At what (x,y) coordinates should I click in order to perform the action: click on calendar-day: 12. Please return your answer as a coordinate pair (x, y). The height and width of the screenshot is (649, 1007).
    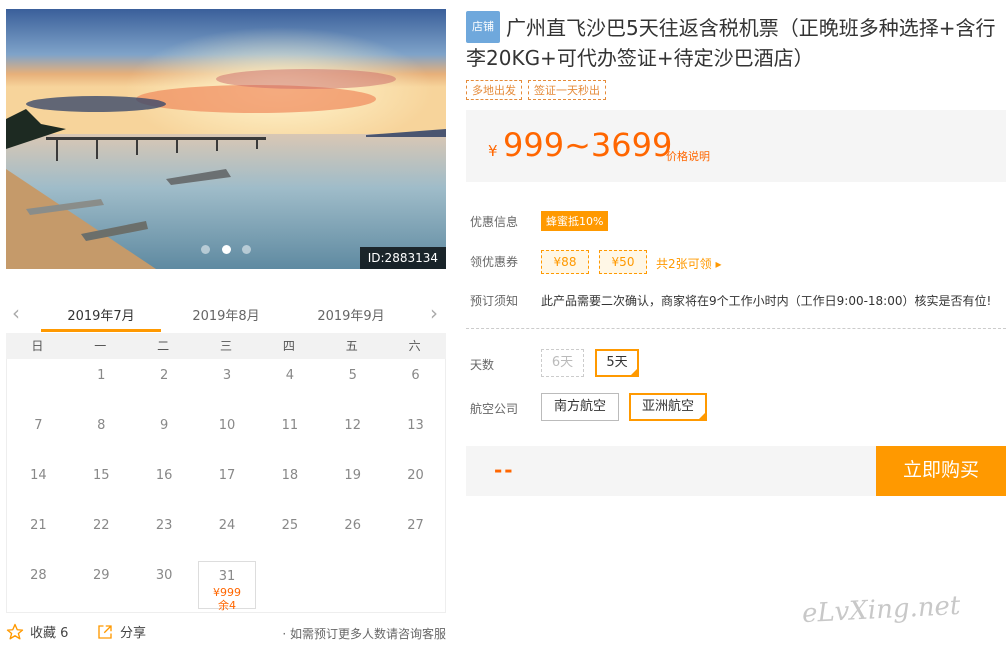
    Looking at the image, I should click on (353, 435).